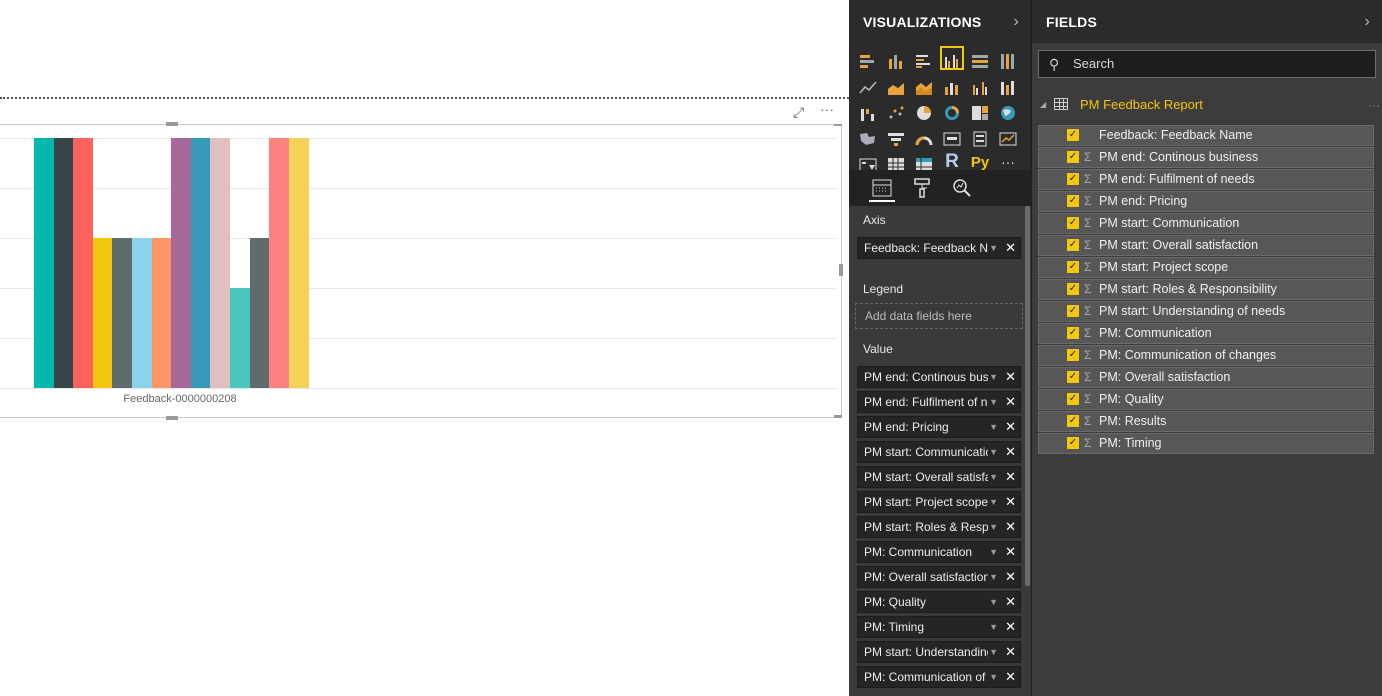 The width and height of the screenshot is (1382, 696). Describe the element at coordinates (924, 58) in the screenshot. I see `clustered-bar-chart-icon` at that location.